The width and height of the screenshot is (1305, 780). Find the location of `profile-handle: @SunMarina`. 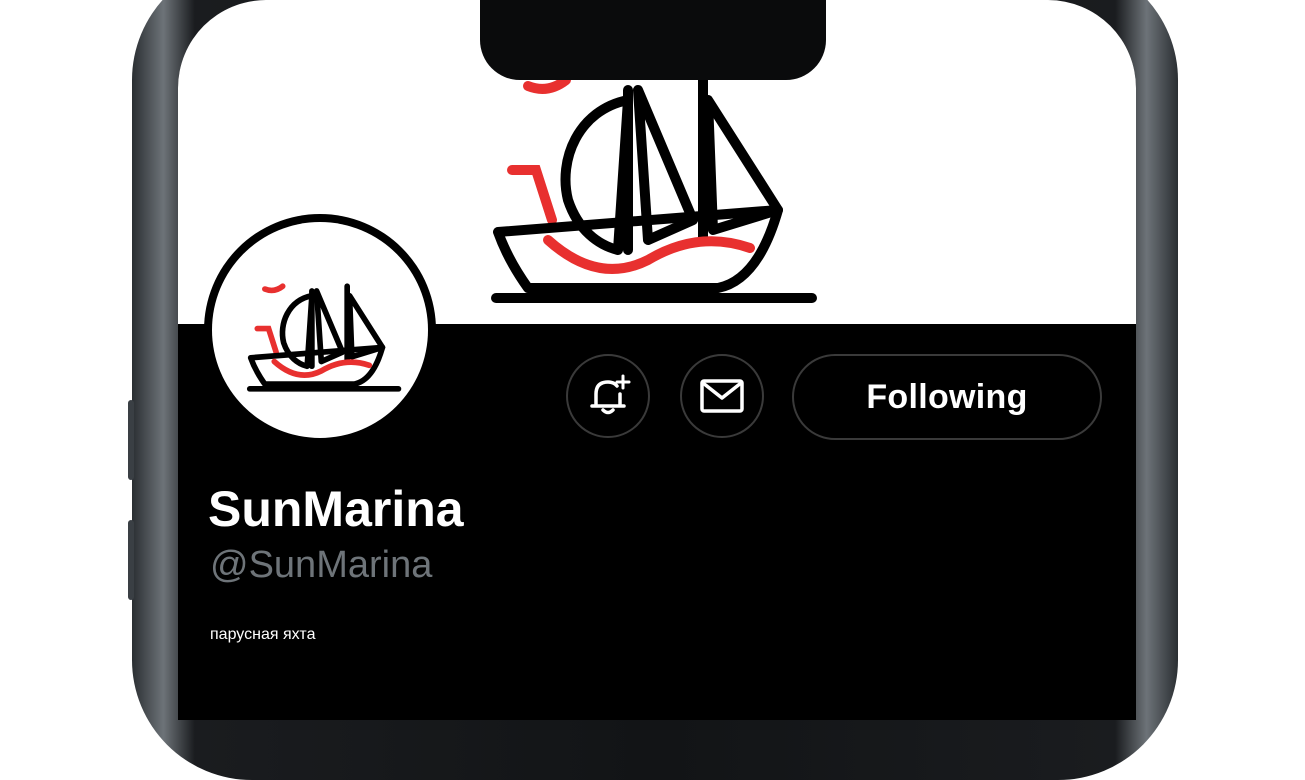

profile-handle: @SunMarina is located at coordinates (321, 565).